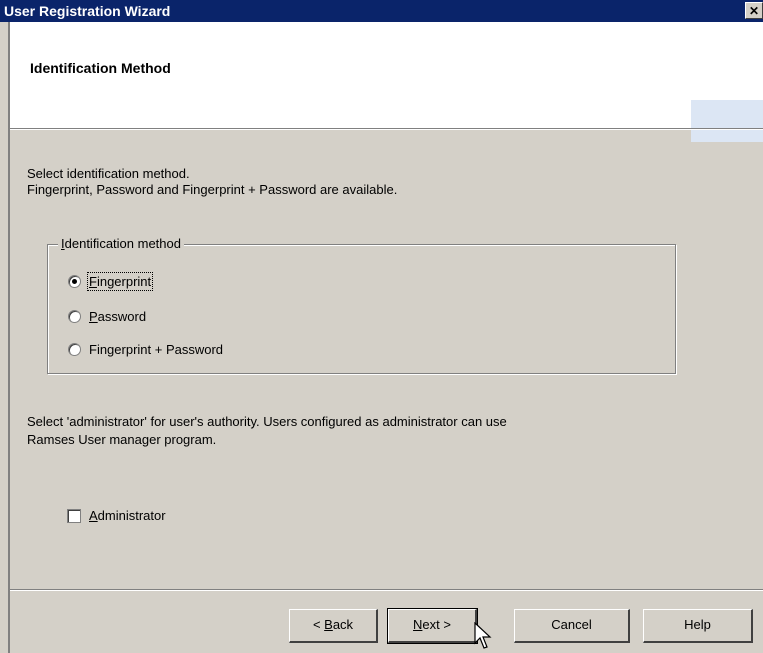 This screenshot has height=653, width=763. I want to click on title-bar: User Registration Wizard ✕, so click(381, 11).